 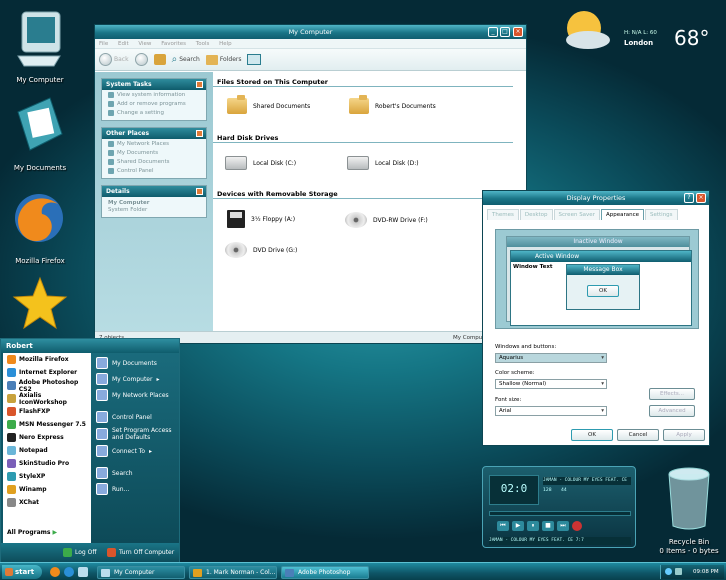 What do you see at coordinates (383, 163) in the screenshot?
I see `item-local-disk-d: Local Disk (D:)` at bounding box center [383, 163].